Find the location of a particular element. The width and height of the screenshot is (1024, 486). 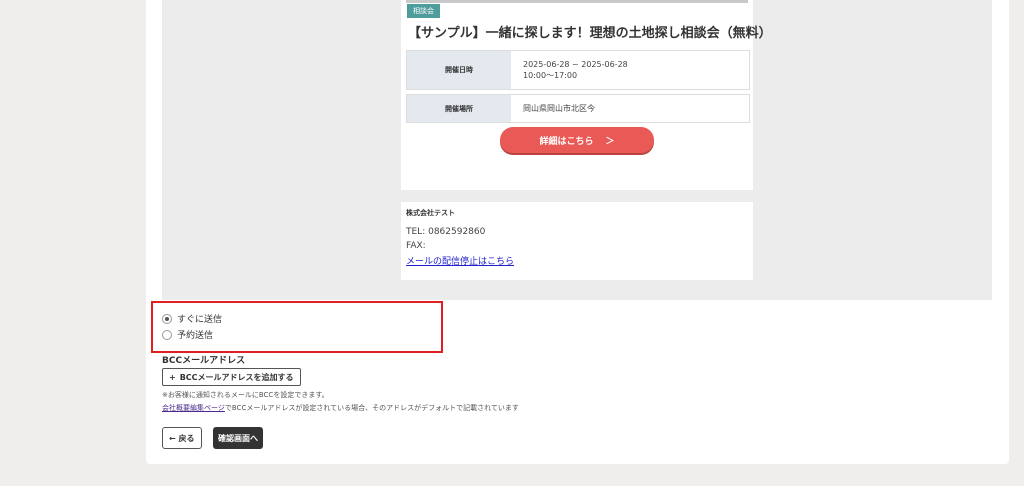

radio-checked-icon is located at coordinates (167, 318).